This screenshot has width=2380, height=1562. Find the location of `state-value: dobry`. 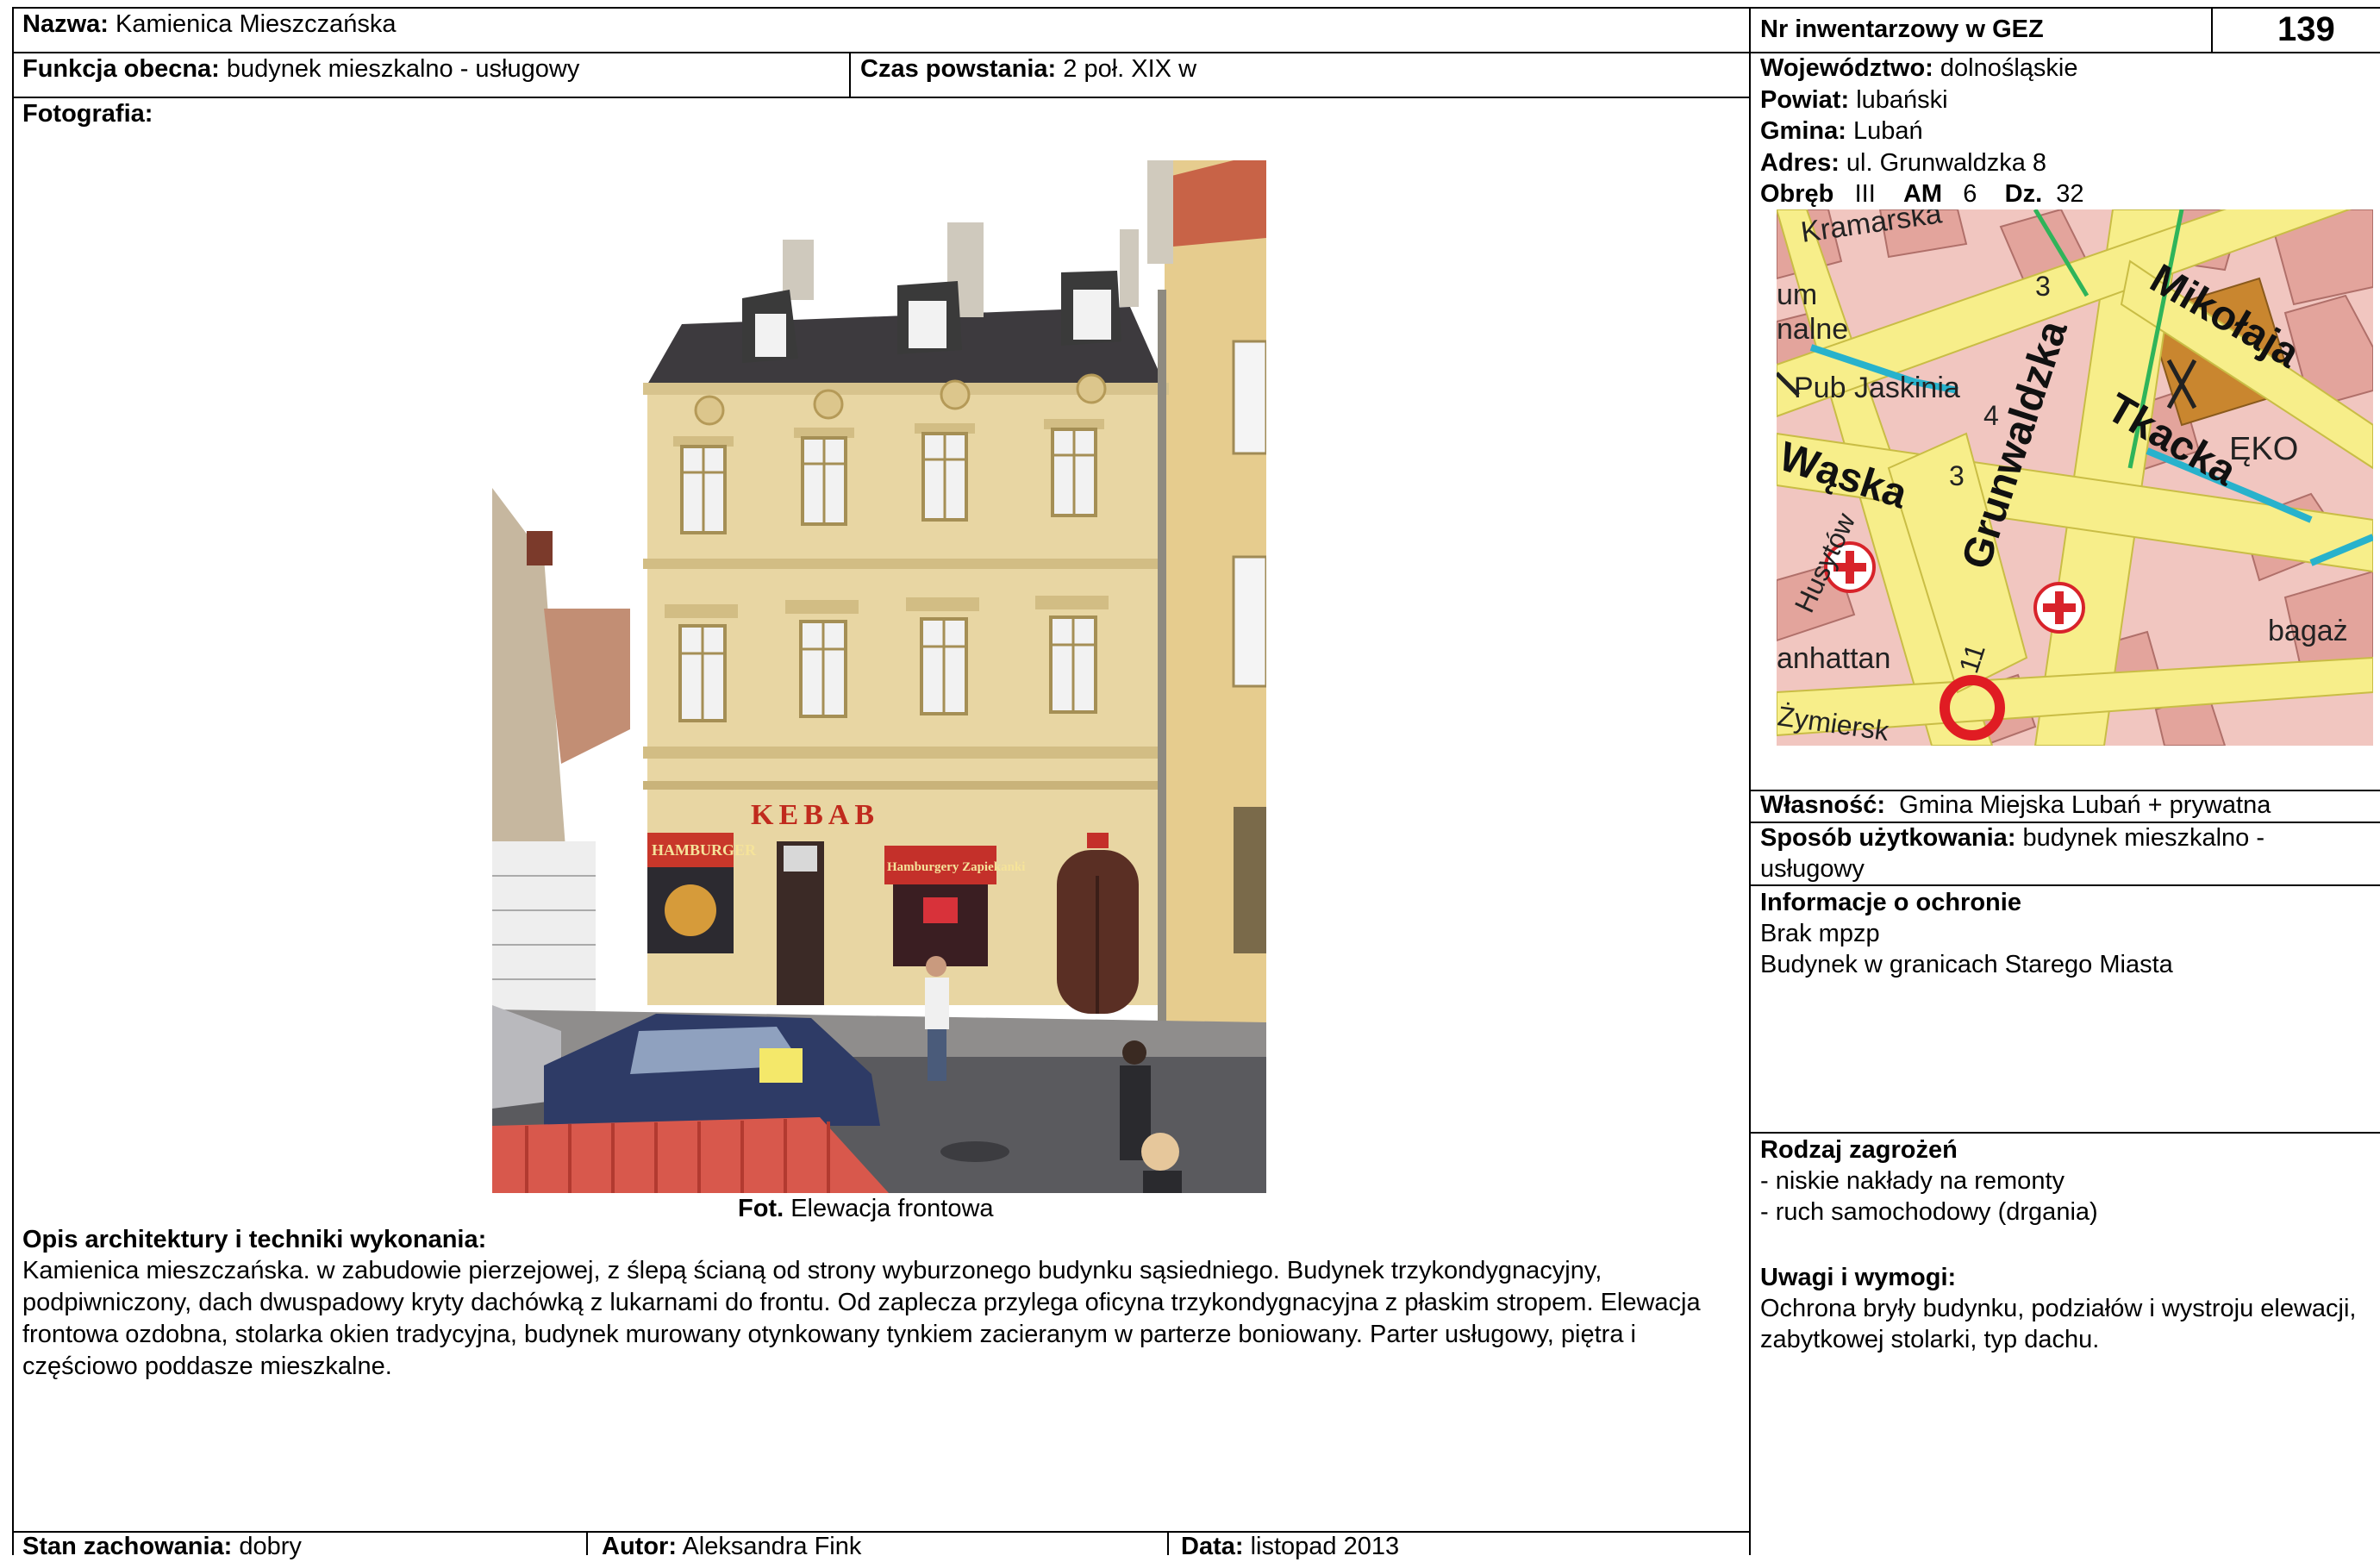

state-value: dobry is located at coordinates (270, 1546).